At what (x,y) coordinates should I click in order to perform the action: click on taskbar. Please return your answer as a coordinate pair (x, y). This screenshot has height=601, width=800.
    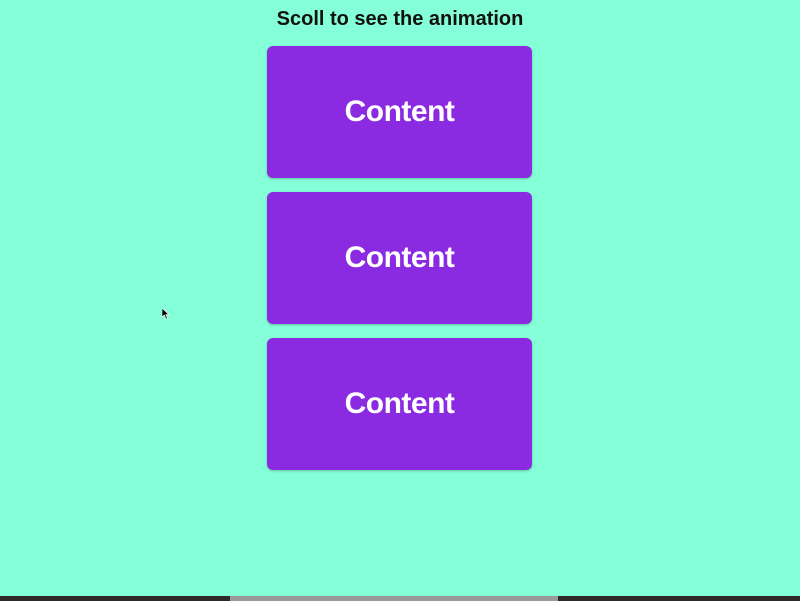
    Looking at the image, I should click on (400, 598).